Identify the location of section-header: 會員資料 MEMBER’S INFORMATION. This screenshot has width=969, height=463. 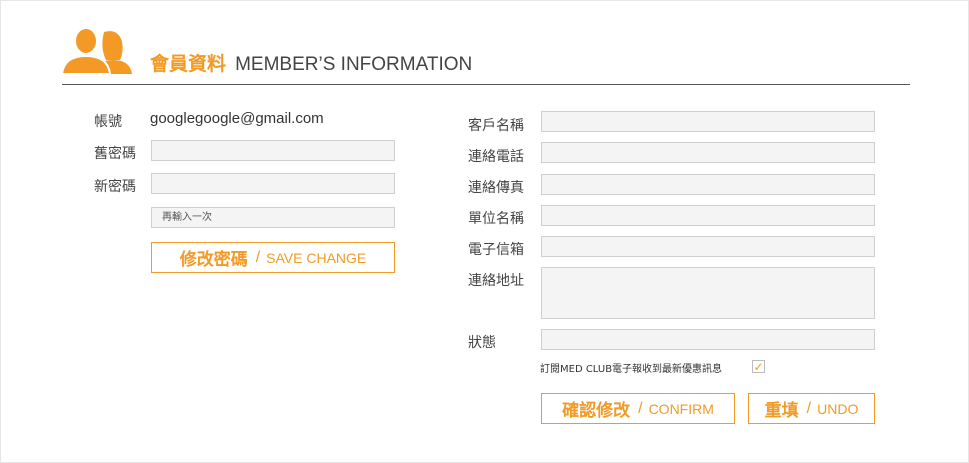
(486, 55).